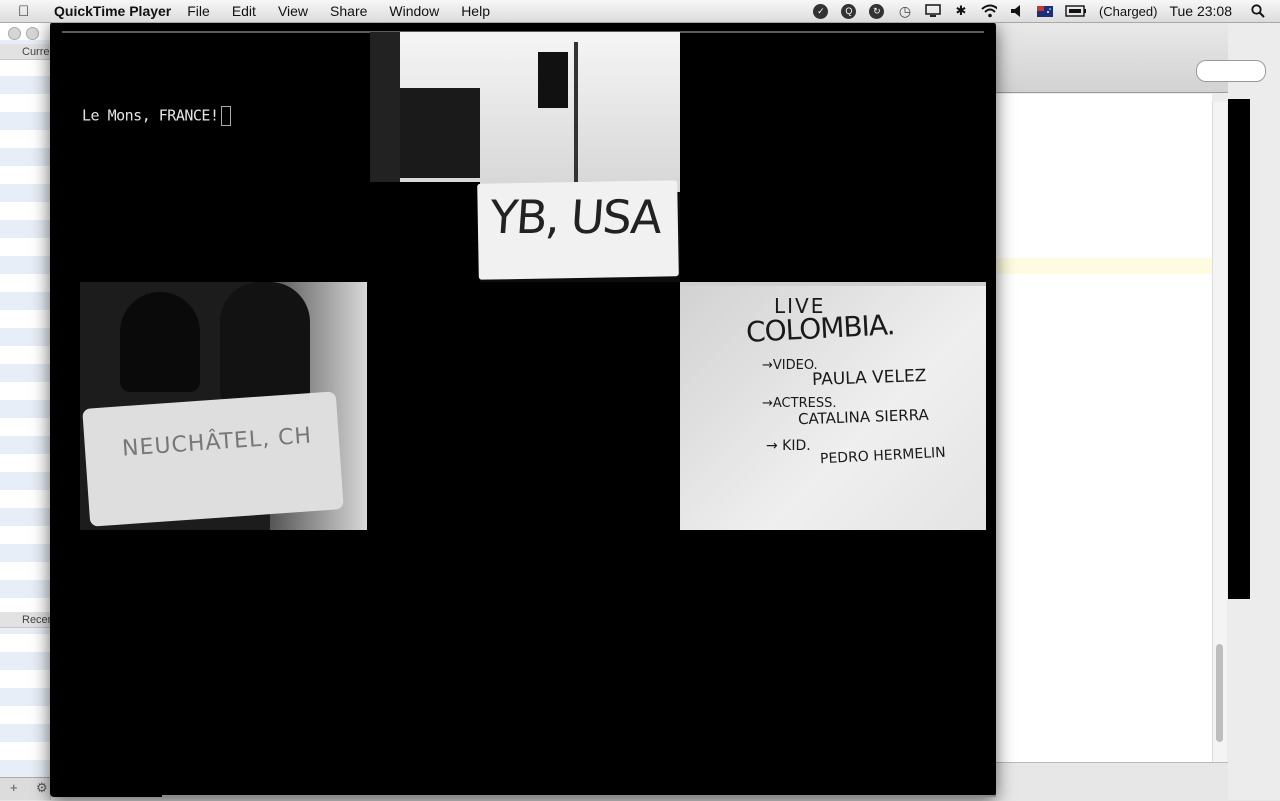 Image resolution: width=1280 pixels, height=801 pixels. I want to click on colombia-line-3: →VIDEO., so click(790, 365).